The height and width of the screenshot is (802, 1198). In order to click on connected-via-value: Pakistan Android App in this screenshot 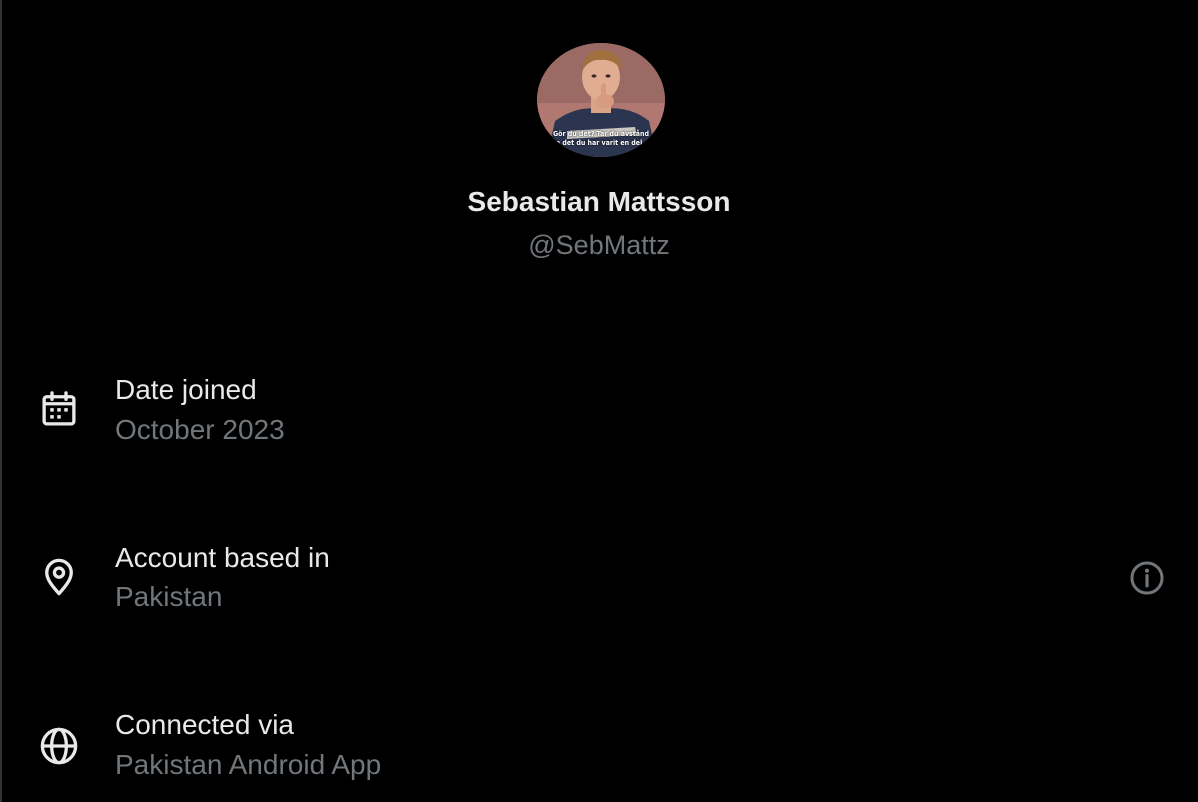, I will do `click(248, 764)`.